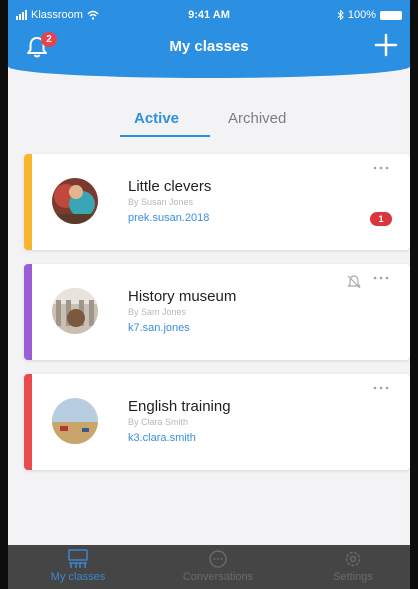  I want to click on battery-icon, so click(391, 15).